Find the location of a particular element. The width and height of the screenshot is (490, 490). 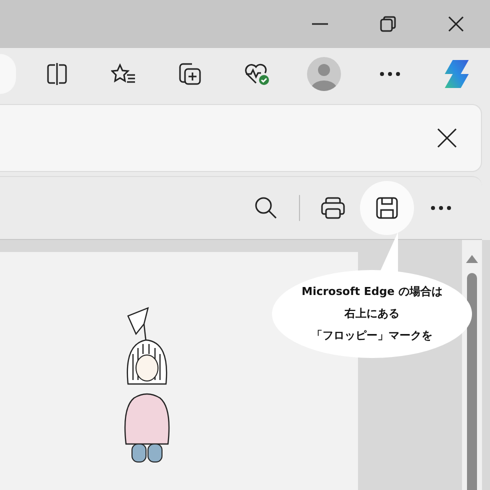

scroll-thumb is located at coordinates (472, 381).